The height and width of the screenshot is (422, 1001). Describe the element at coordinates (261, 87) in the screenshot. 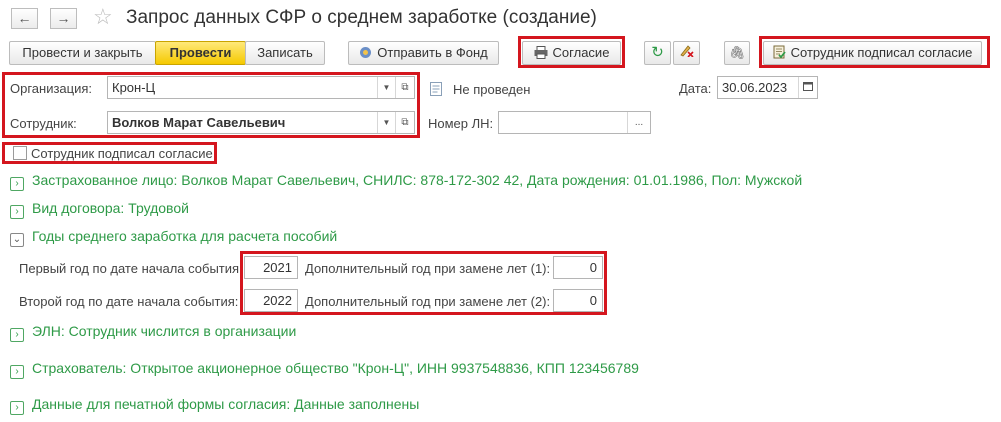

I see `organization-field: Крон-Ц ▼ ⧉` at that location.